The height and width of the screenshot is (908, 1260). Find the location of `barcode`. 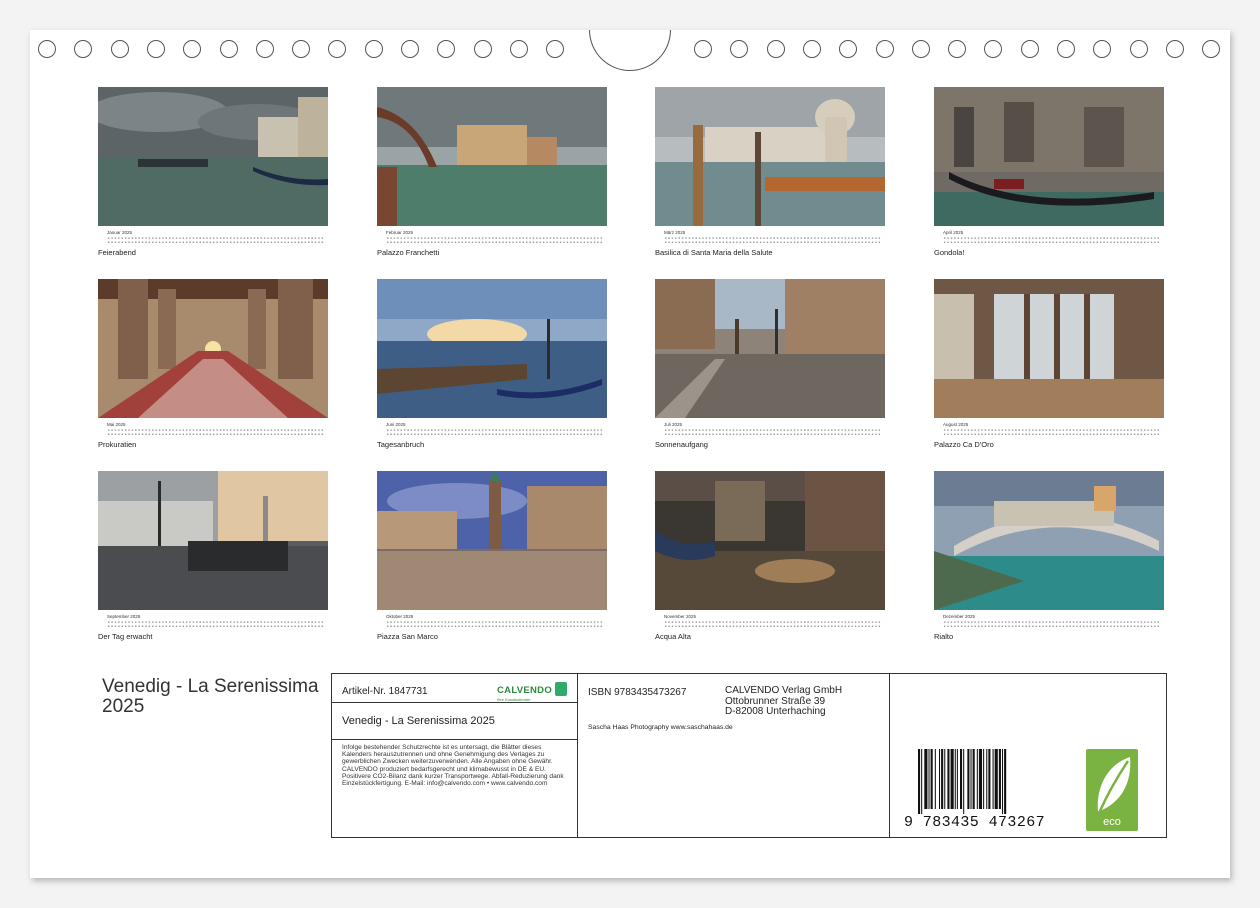

barcode is located at coordinates (962, 781).